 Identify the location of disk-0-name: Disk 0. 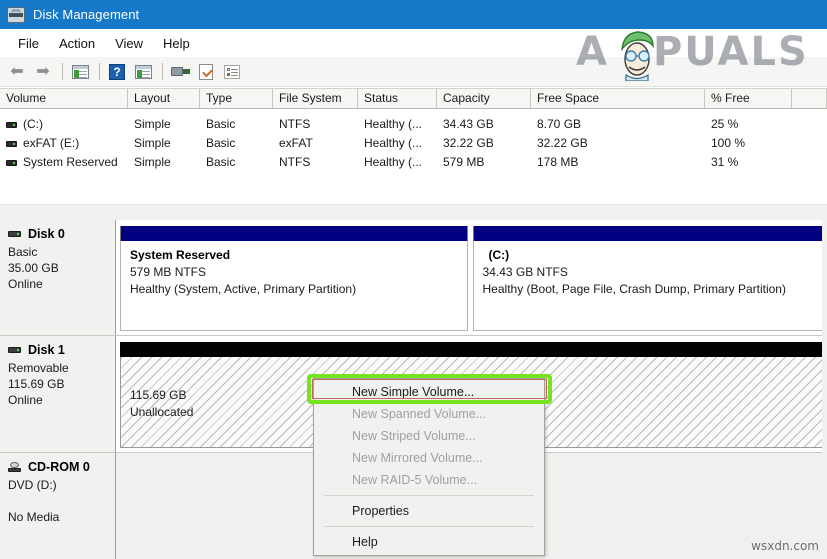
(46, 234).